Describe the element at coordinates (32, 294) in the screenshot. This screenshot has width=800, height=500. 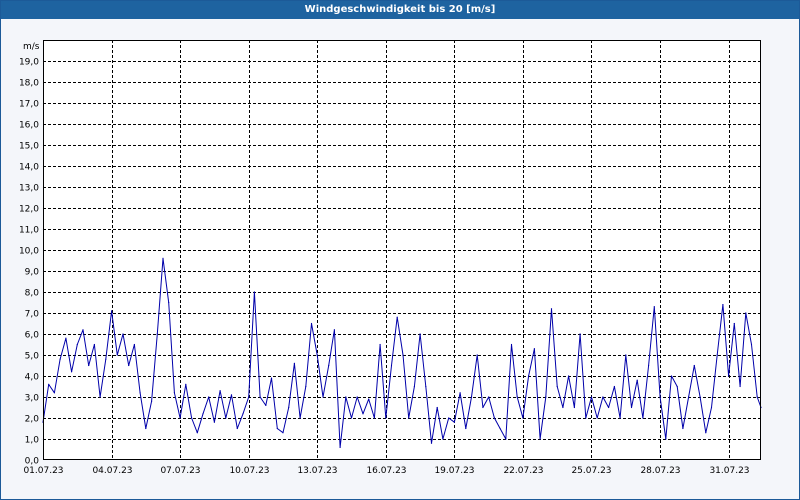
I see `y-tick-label: 8,0` at that location.